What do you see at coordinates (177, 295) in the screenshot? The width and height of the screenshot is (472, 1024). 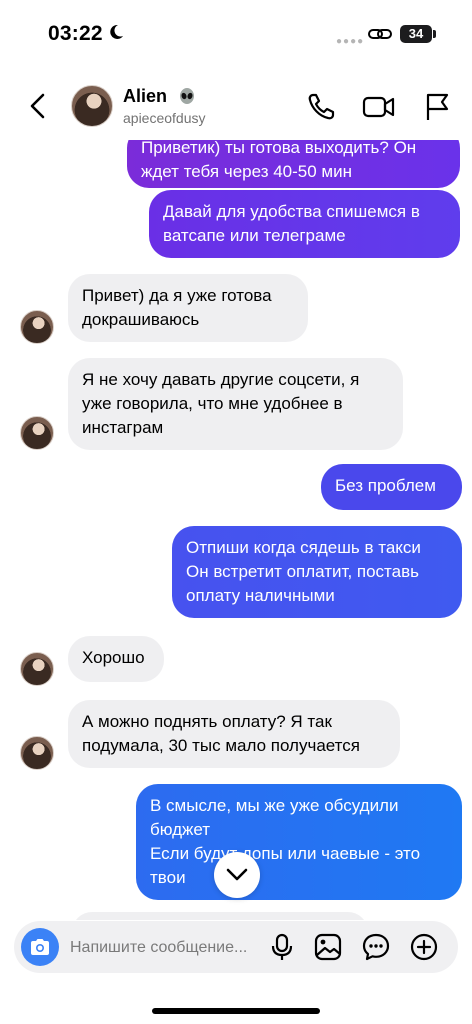 I see `message-line: Привет) да я уже готова` at bounding box center [177, 295].